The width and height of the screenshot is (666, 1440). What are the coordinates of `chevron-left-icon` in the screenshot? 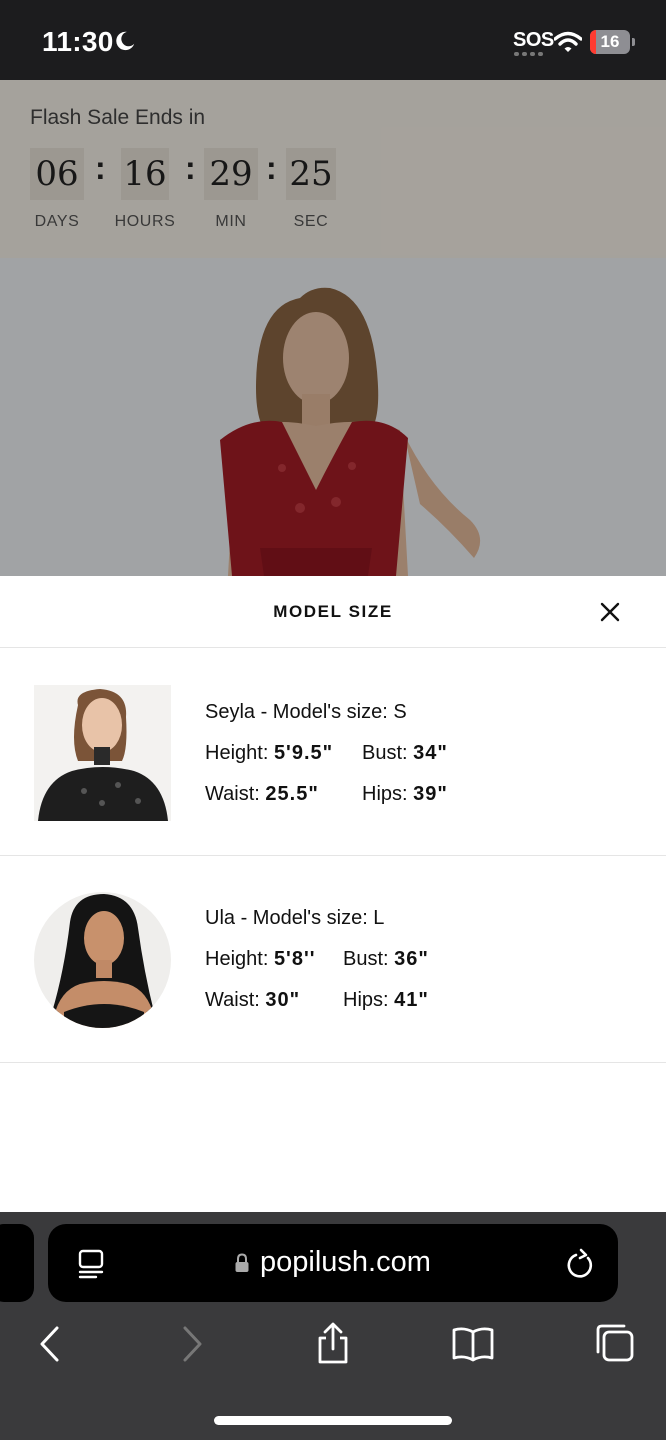 It's located at (50, 1344).